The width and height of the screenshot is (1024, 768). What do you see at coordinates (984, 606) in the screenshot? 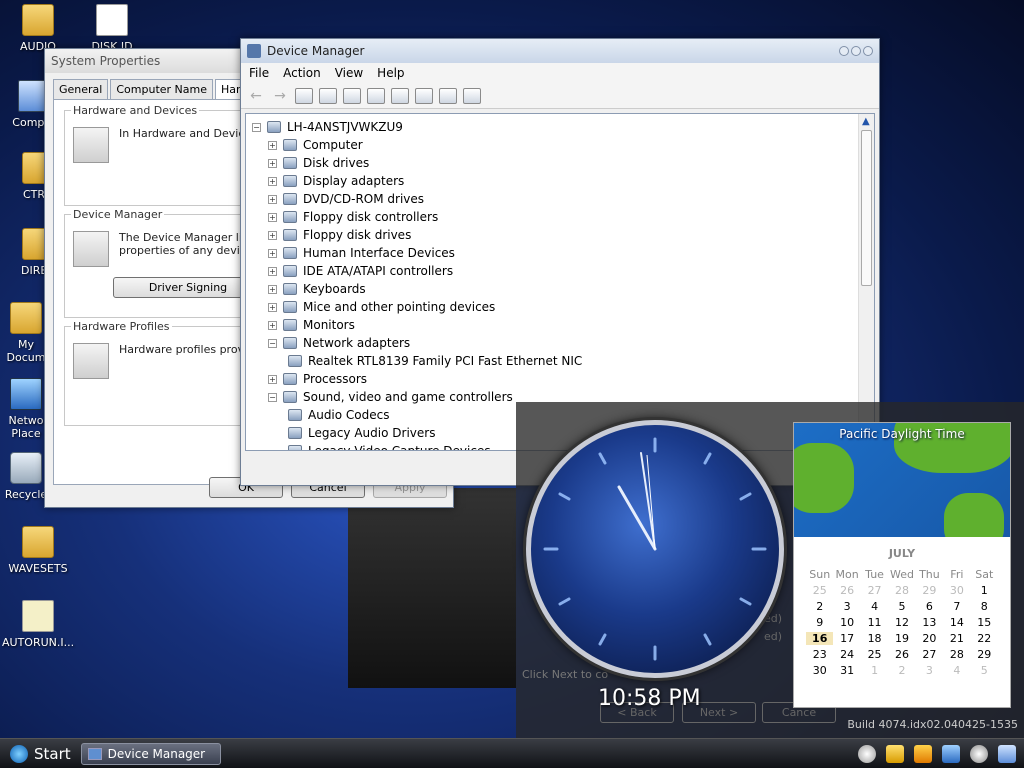
I see `calendar-day: 8` at bounding box center [984, 606].